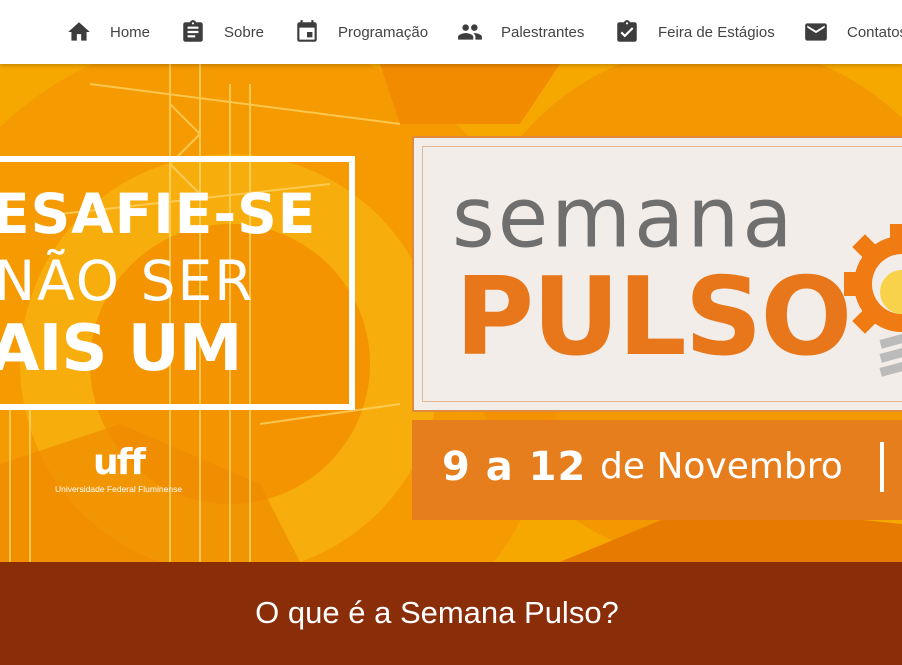 The width and height of the screenshot is (902, 665). Describe the element at coordinates (543, 32) in the screenshot. I see `nav-palestrantes-label: Palestrantes` at that location.